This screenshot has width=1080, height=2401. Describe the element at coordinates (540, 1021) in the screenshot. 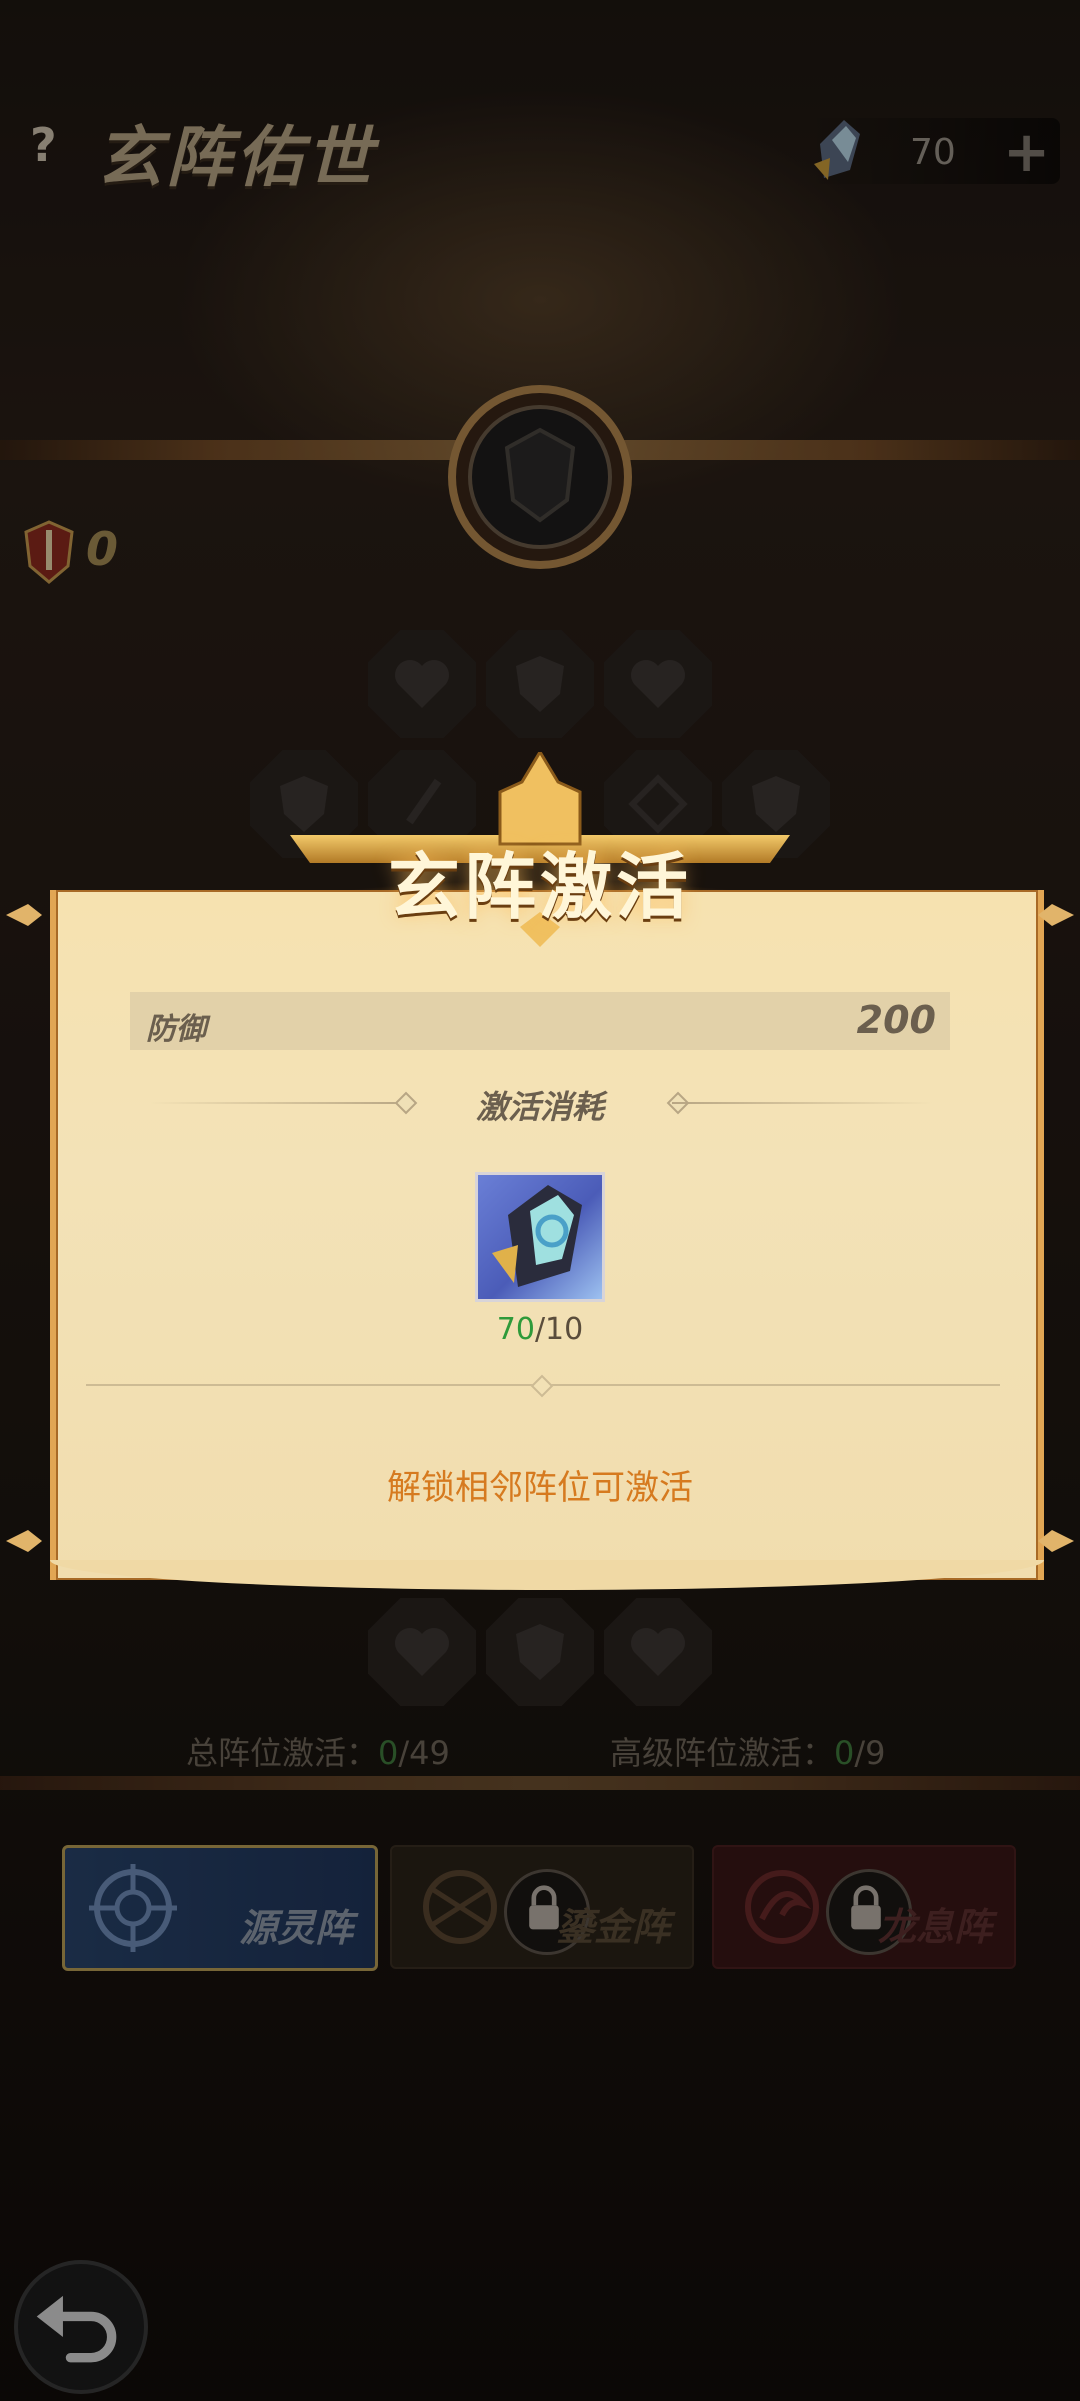

I see `attribute-row: 防御 200` at that location.